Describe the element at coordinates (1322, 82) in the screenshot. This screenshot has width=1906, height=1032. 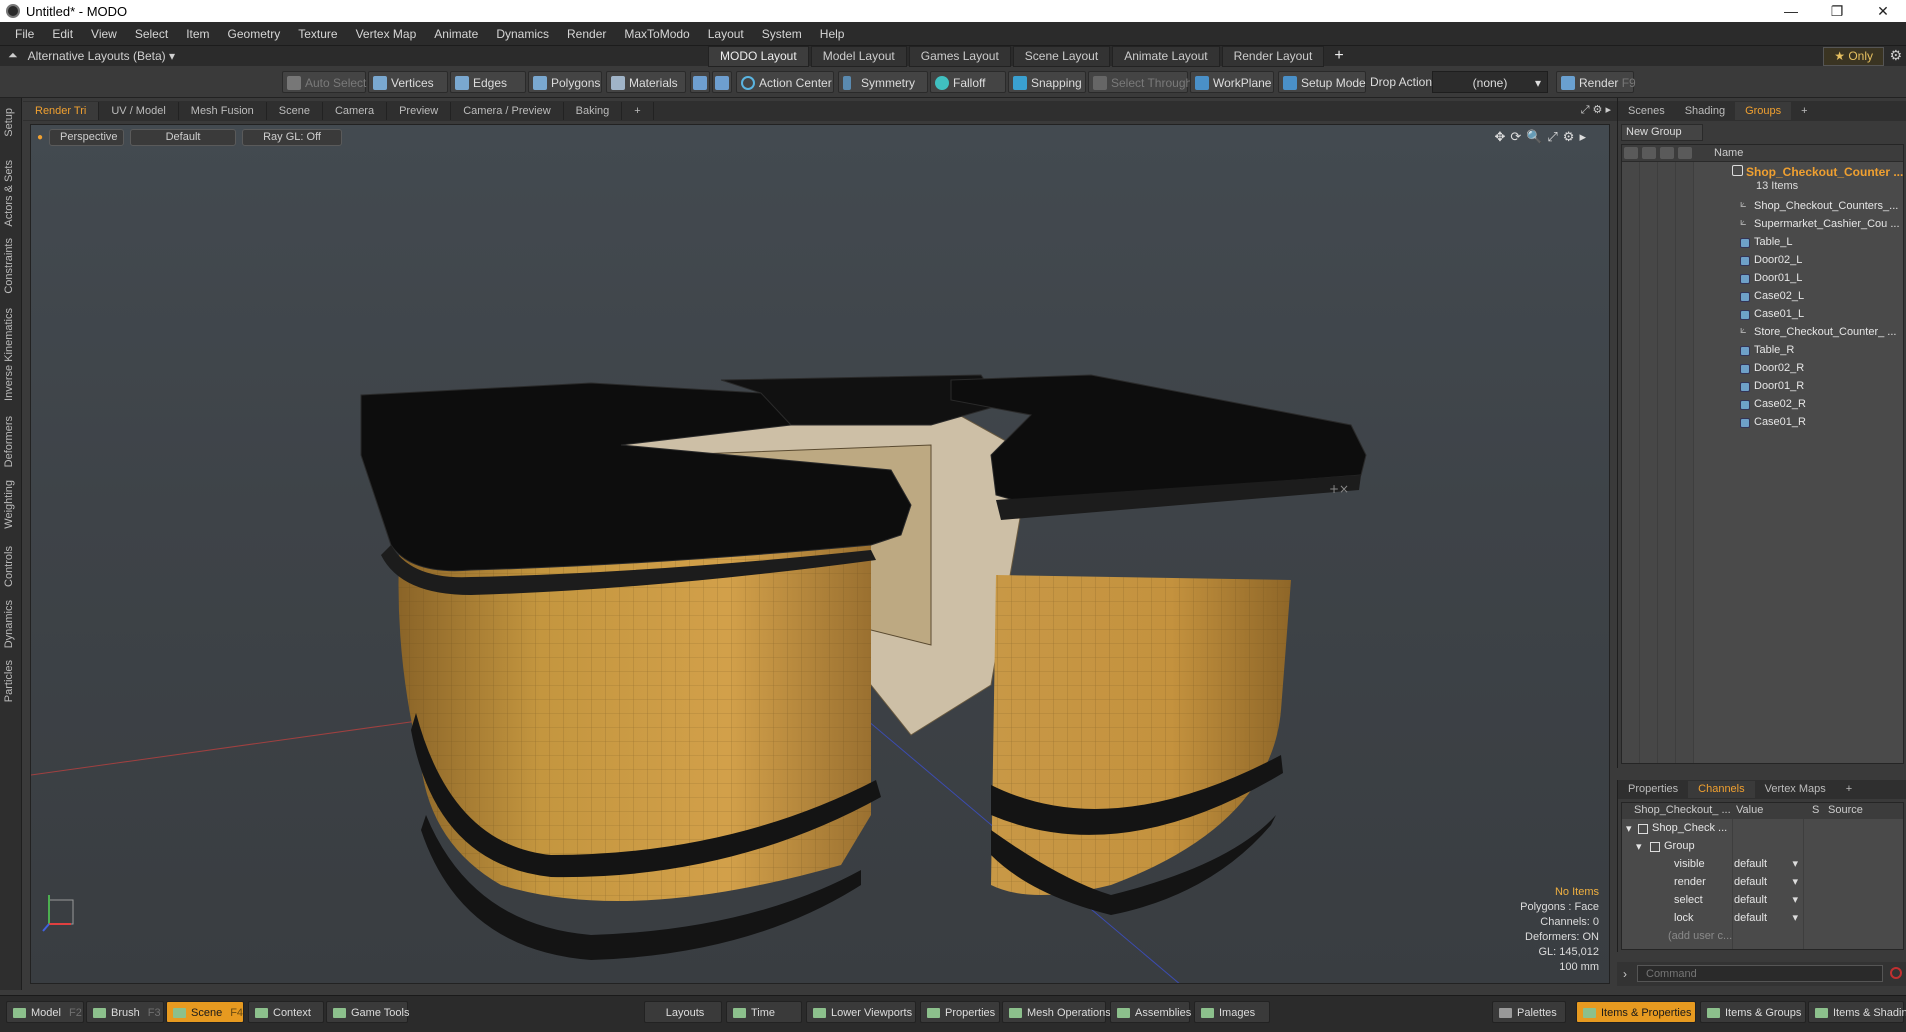
I see `setup-mode-button: Setup Mode` at that location.